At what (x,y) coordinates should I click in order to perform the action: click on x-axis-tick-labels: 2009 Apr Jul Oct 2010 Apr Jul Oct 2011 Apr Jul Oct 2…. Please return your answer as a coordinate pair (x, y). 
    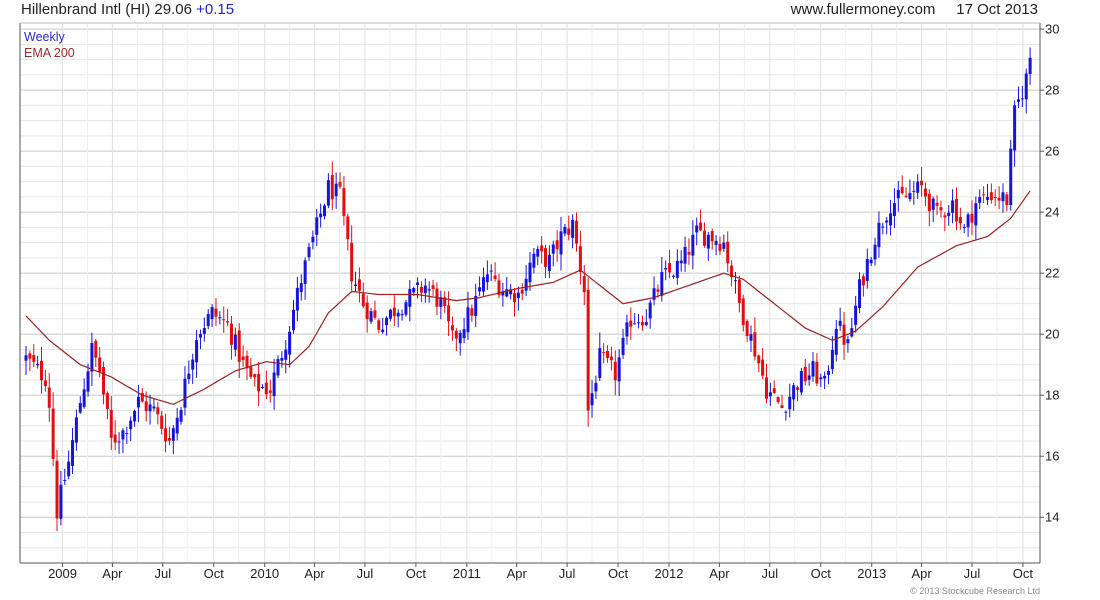
    Looking at the image, I should click on (540, 572).